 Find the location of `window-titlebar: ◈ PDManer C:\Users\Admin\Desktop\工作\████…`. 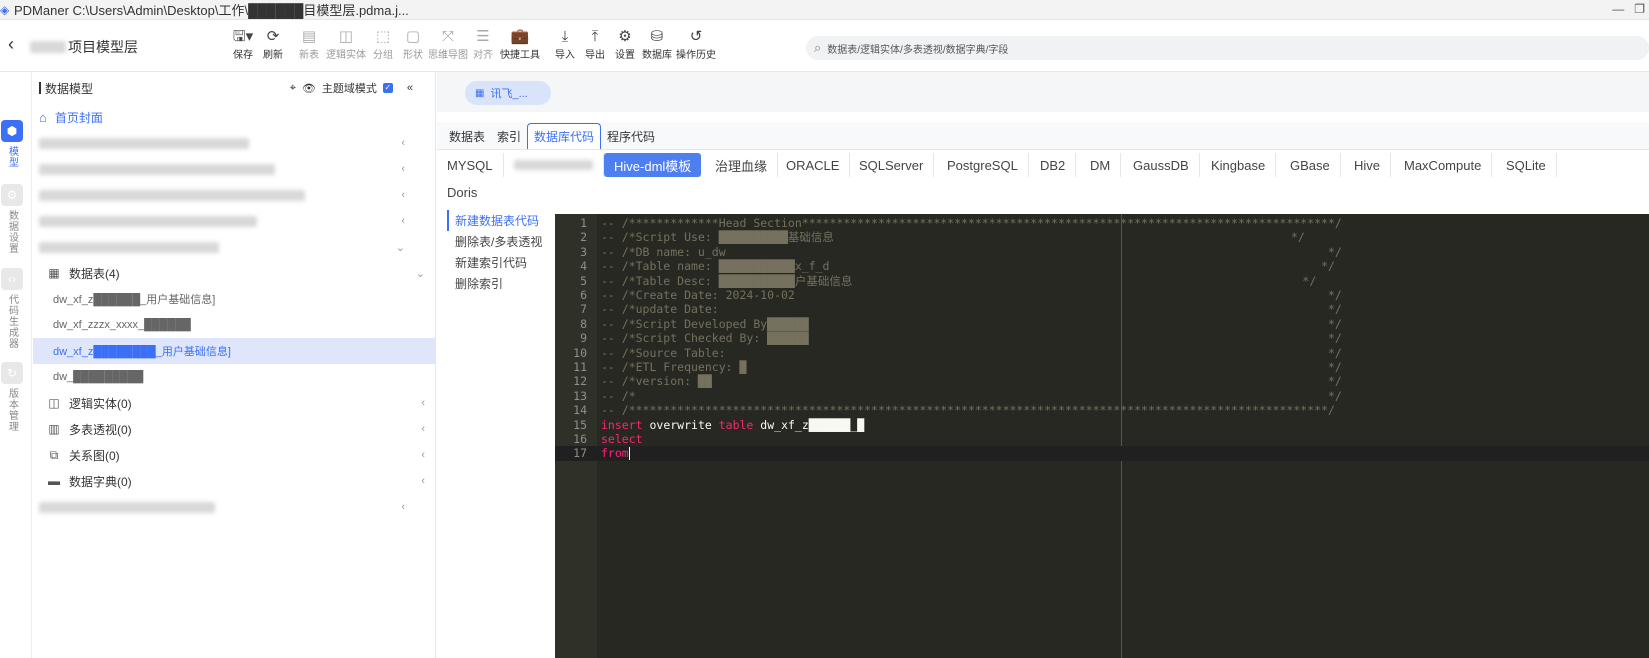

window-titlebar: ◈ PDManer C:\Users\Admin\Desktop\工作\████… is located at coordinates (824, 10).